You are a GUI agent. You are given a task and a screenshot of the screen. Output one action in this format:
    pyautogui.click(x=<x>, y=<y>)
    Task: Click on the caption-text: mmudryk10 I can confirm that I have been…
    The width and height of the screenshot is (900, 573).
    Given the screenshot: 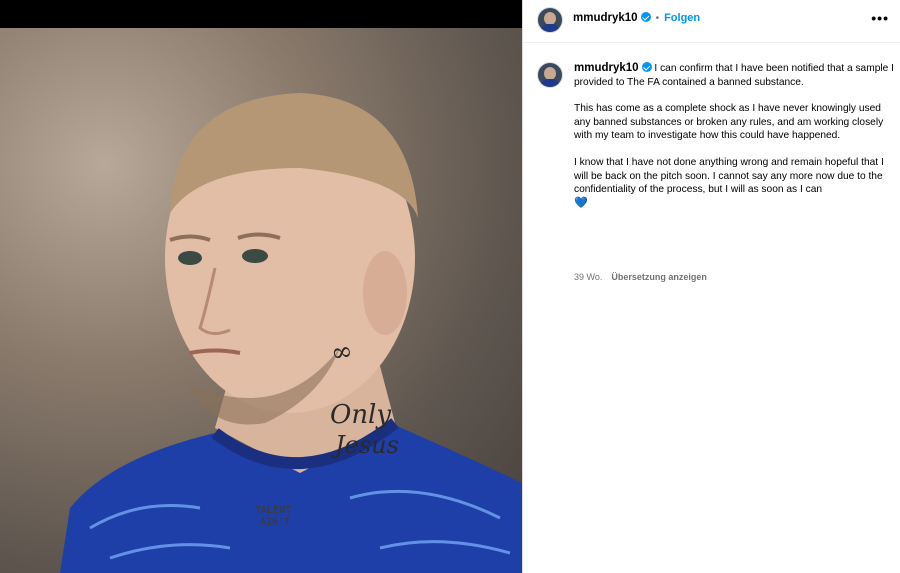 What is the action you would take?
    pyautogui.click(x=734, y=136)
    